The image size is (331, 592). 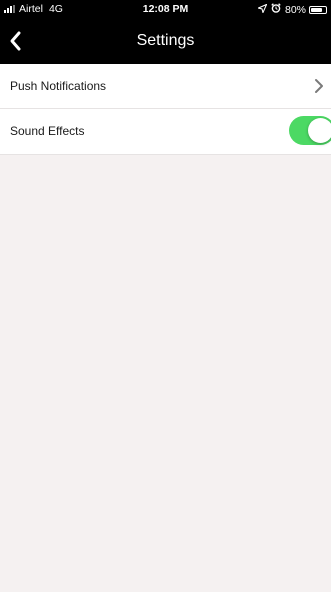 I want to click on back-button, so click(x=21, y=41).